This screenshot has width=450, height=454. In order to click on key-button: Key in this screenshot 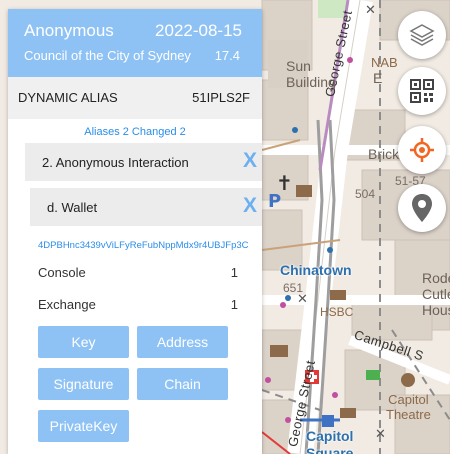, I will do `click(83, 342)`.